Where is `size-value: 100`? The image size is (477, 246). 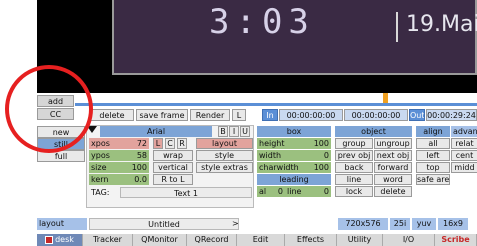
size-value: 100 is located at coordinates (134, 167).